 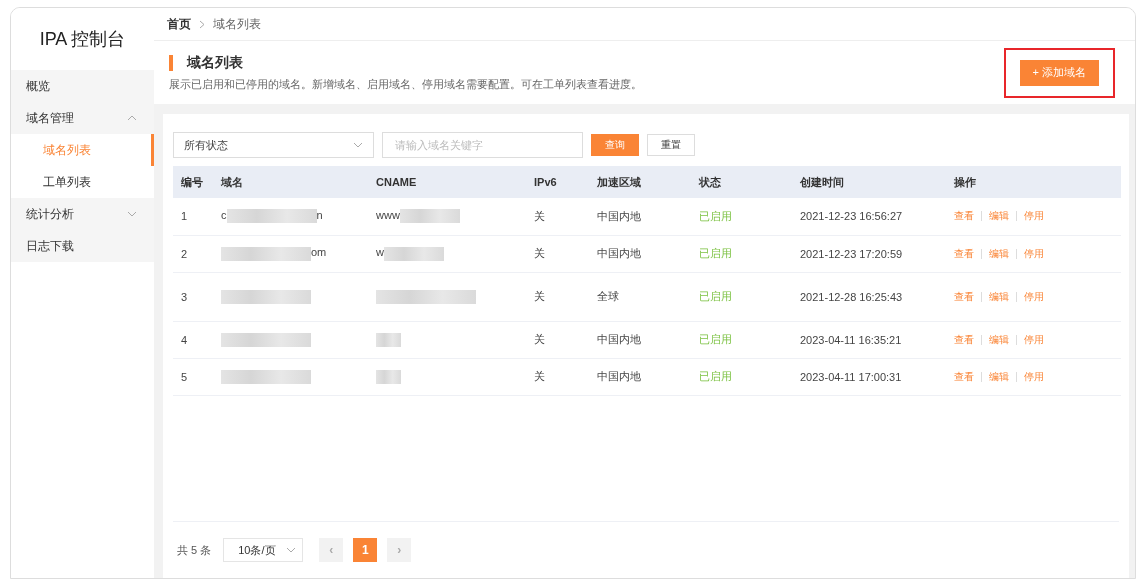 What do you see at coordinates (82, 246) in the screenshot?
I see `sidebar-item: 日志下载` at bounding box center [82, 246].